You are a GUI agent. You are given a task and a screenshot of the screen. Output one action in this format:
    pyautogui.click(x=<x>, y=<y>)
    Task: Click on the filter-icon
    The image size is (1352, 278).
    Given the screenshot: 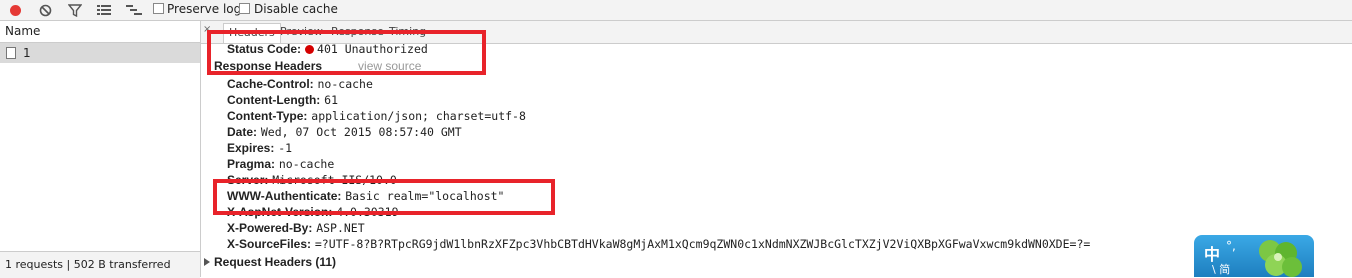 What is the action you would take?
    pyautogui.click(x=75, y=10)
    